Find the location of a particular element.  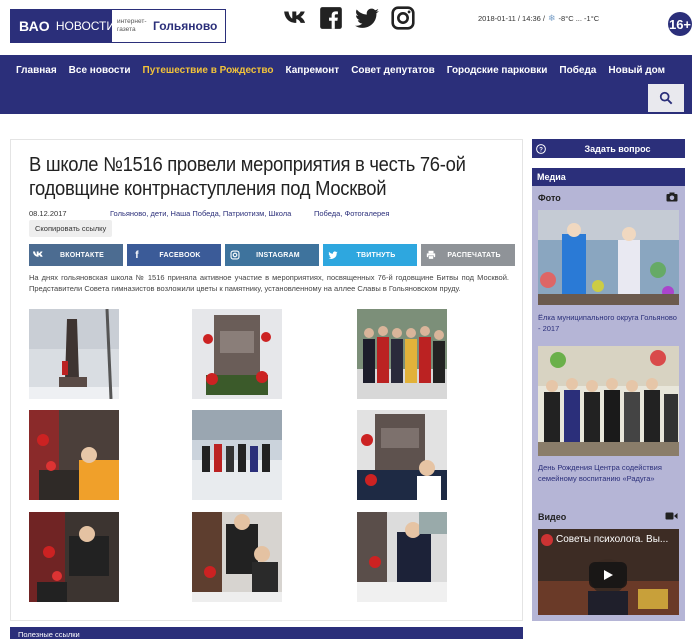

related-links-bar: Полезные ссылки is located at coordinates (266, 633).